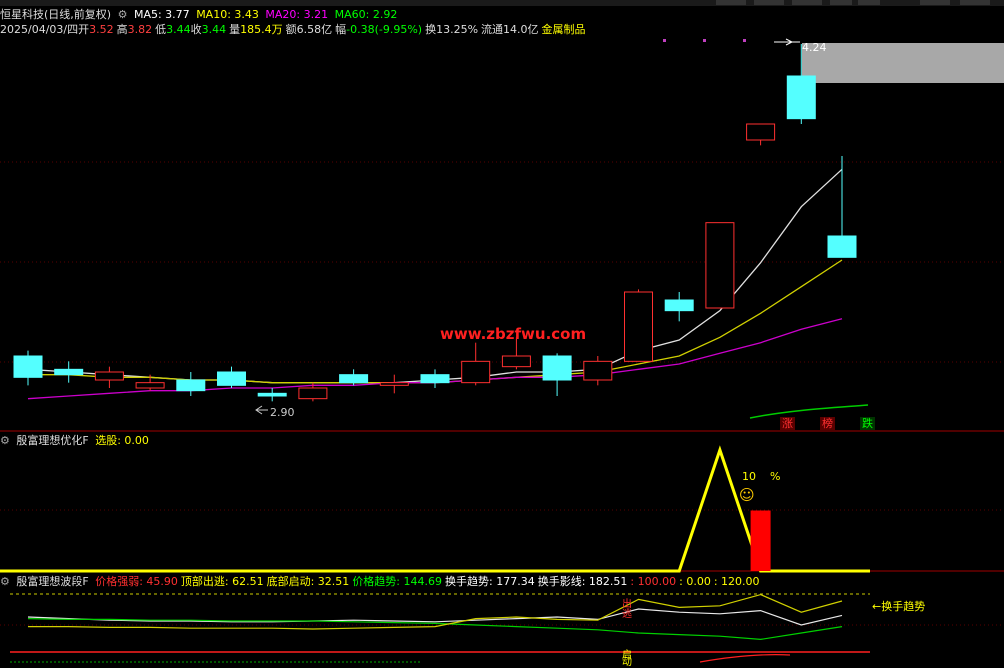 The width and height of the screenshot is (1004, 668). I want to click on ma5-label: MA5: 3.77, so click(161, 14).